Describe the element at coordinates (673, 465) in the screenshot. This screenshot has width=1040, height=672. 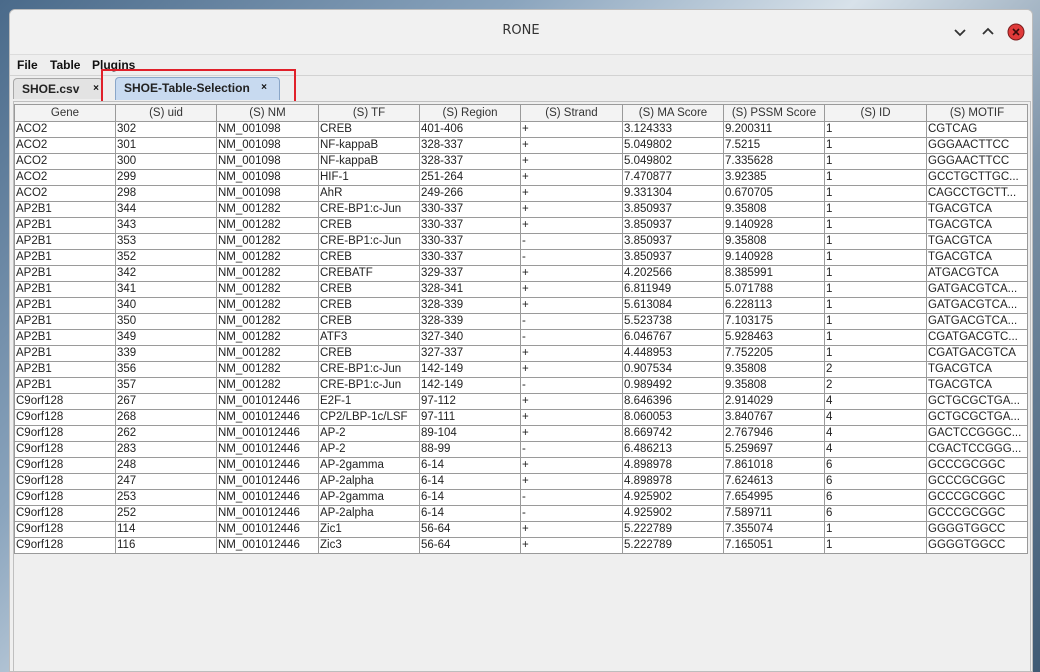
I see `table-cell: 4.898978` at that location.